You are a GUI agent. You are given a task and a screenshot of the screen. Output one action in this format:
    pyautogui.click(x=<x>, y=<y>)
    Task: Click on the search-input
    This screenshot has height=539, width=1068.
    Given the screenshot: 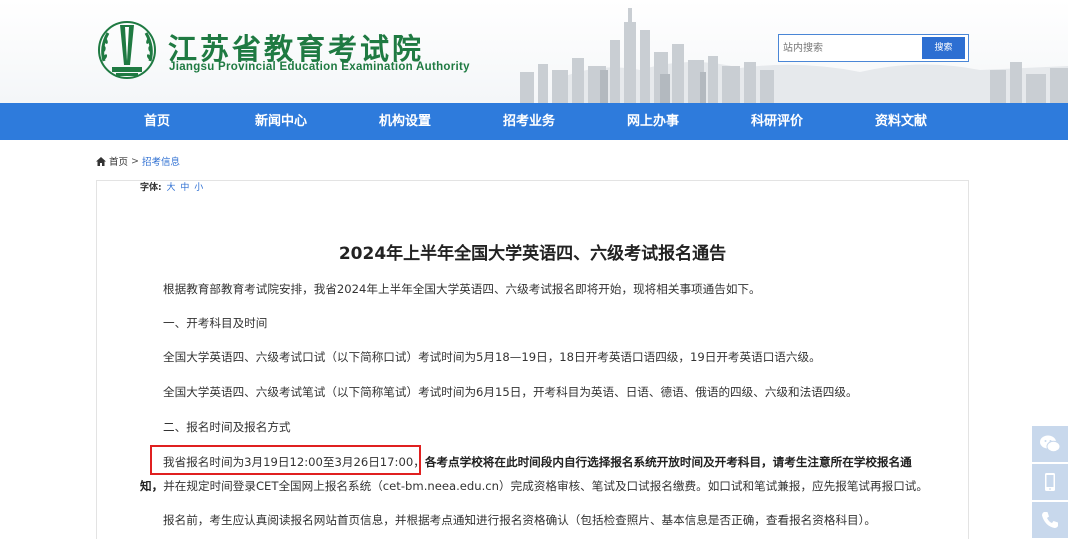 What is the action you would take?
    pyautogui.click(x=851, y=48)
    